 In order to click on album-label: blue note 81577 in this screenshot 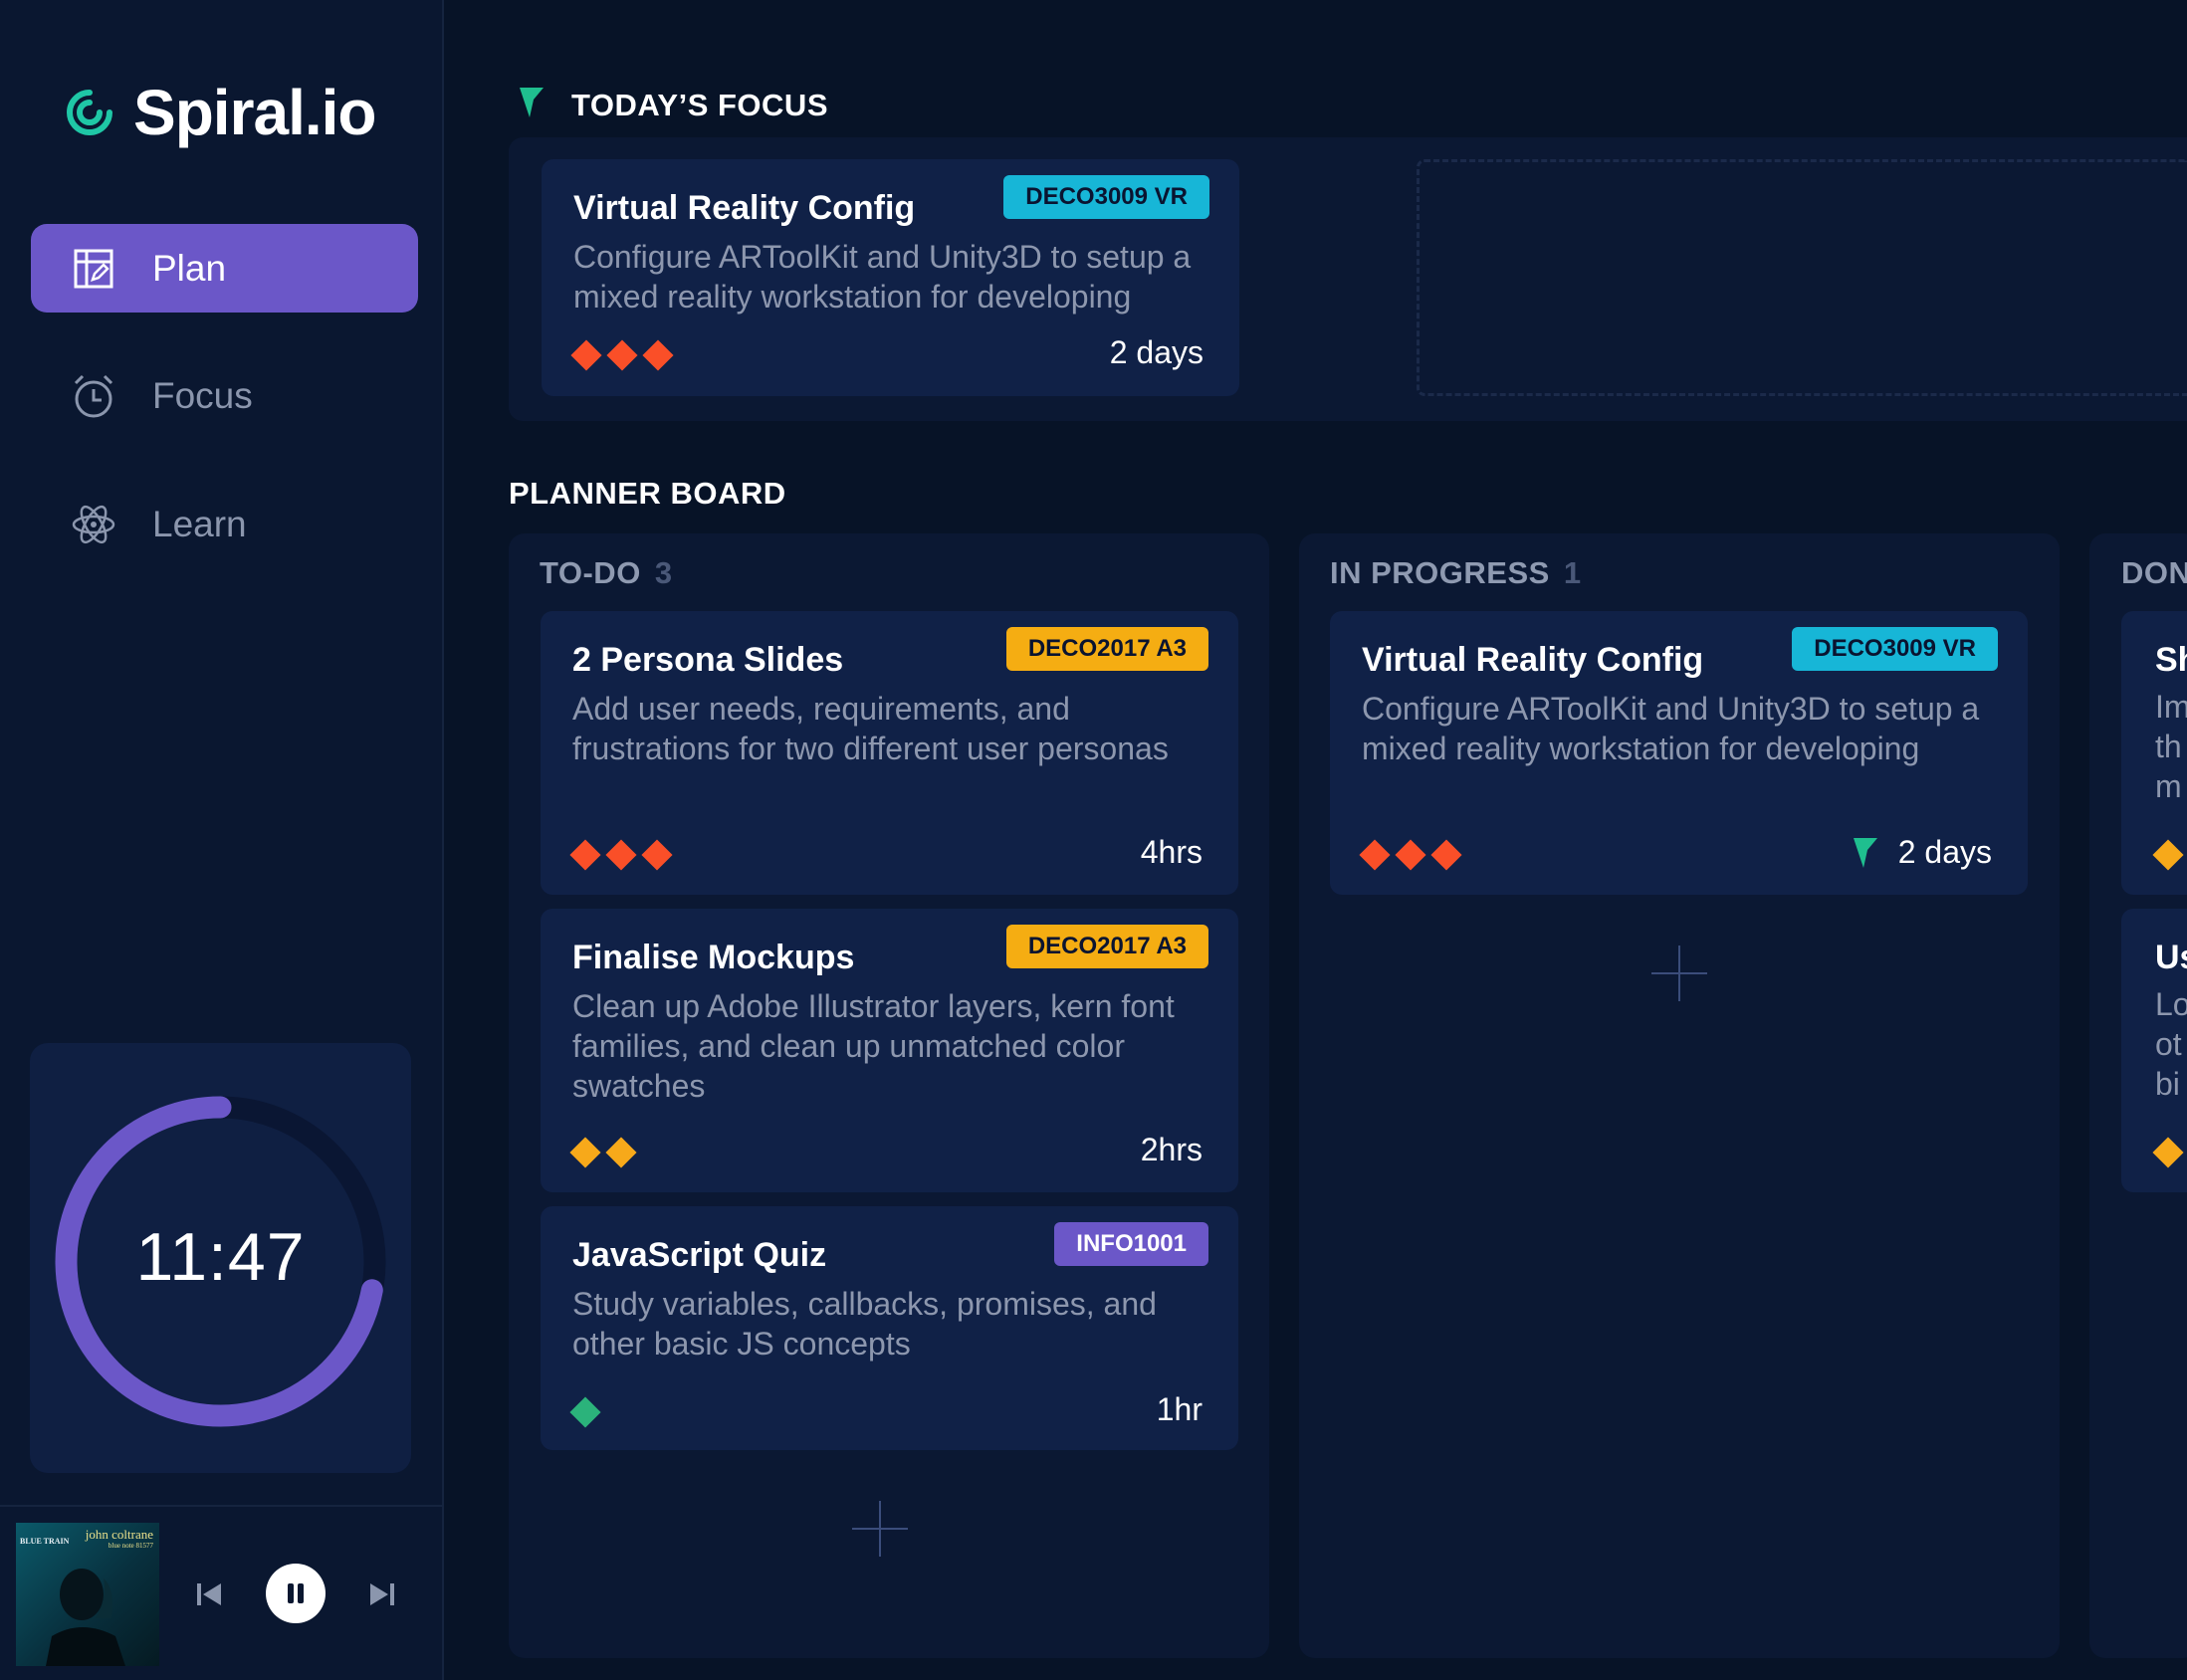, I will do `click(130, 1546)`.